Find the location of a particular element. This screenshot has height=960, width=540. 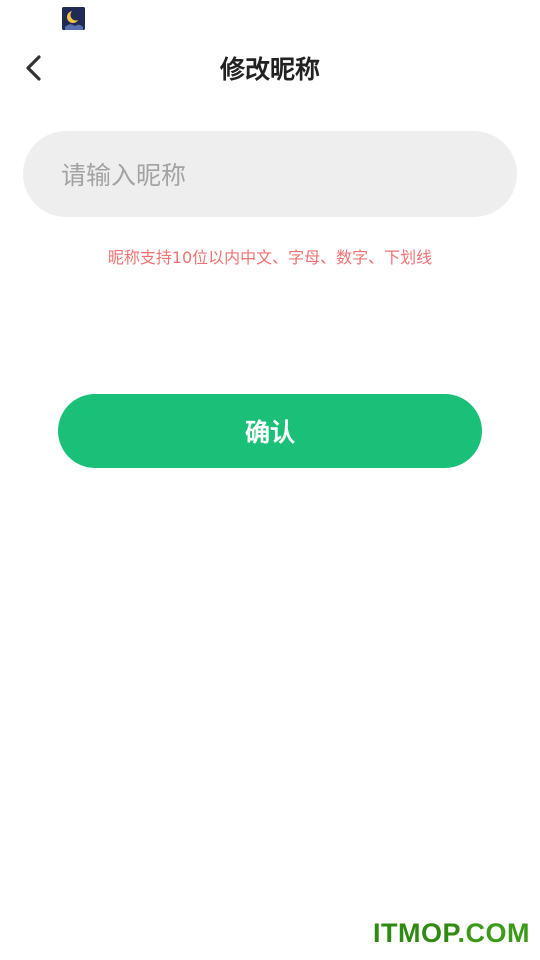

watermark-text-domain: .COM is located at coordinates (493, 933).